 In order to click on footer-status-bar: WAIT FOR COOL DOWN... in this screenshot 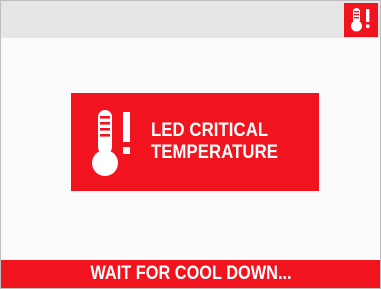, I will do `click(190, 274)`.